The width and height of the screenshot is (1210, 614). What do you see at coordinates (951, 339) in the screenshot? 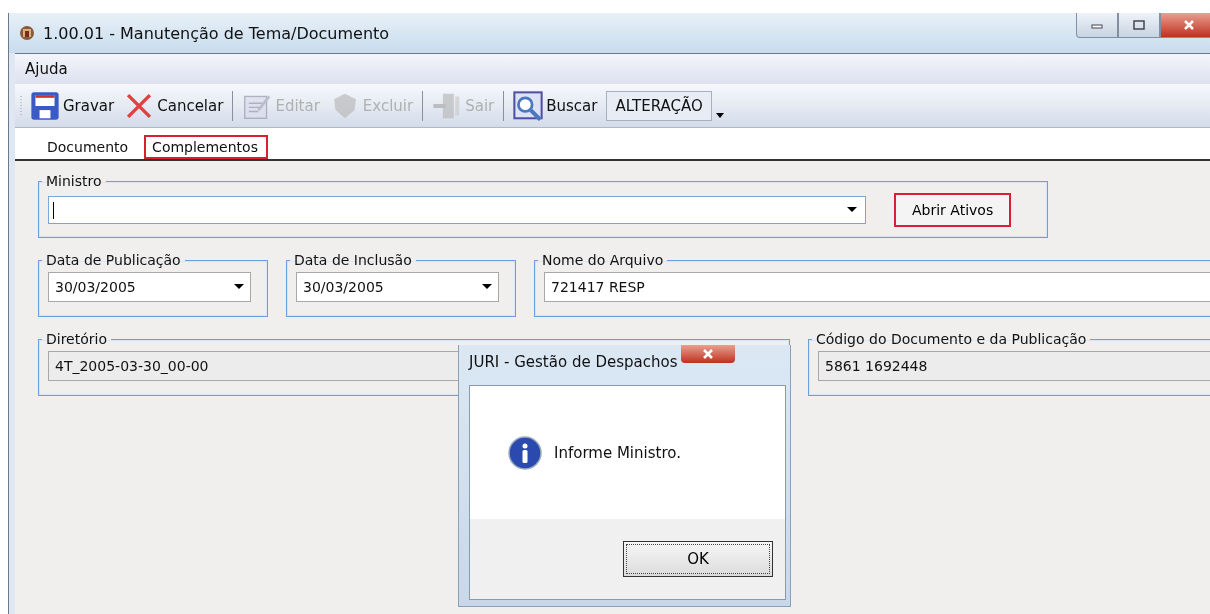
I see `group-label: Código do Documento e da Publicação` at bounding box center [951, 339].